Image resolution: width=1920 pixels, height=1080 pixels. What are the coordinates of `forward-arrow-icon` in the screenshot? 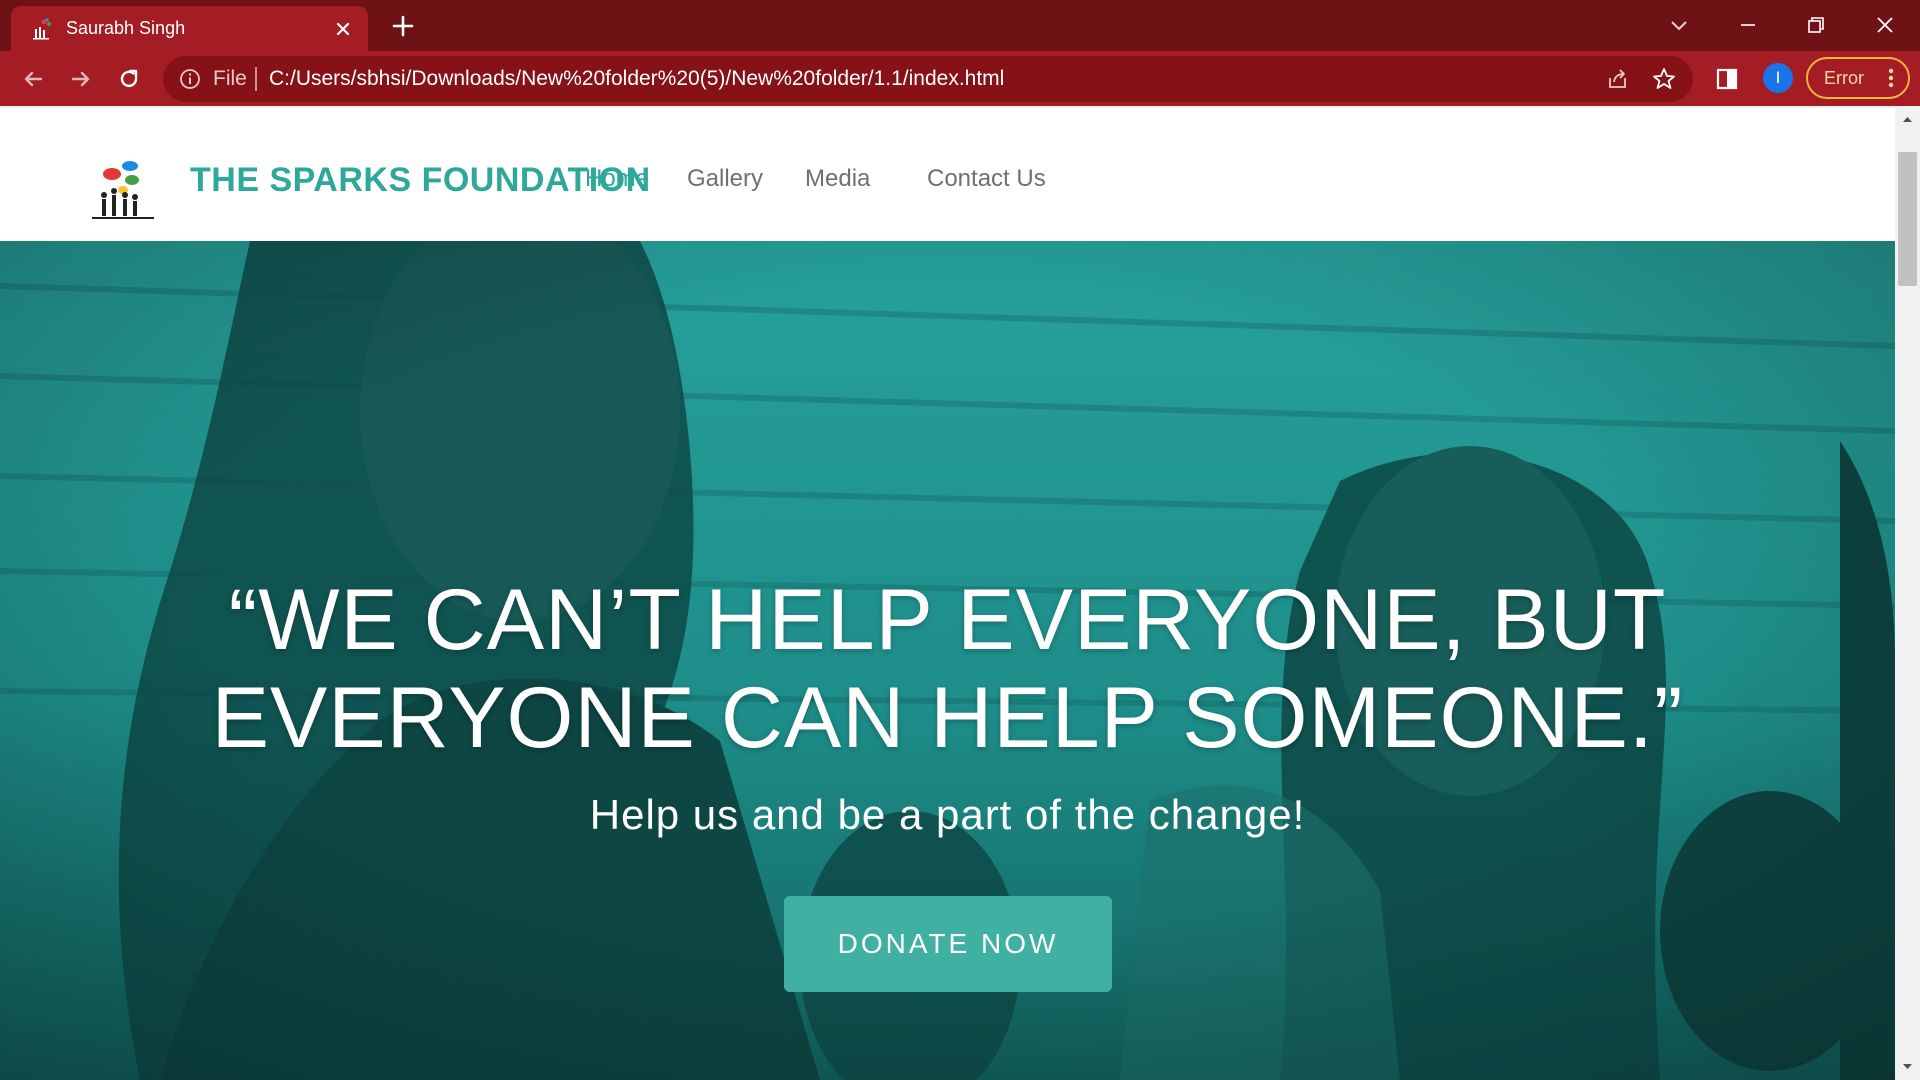 It's located at (81, 79).